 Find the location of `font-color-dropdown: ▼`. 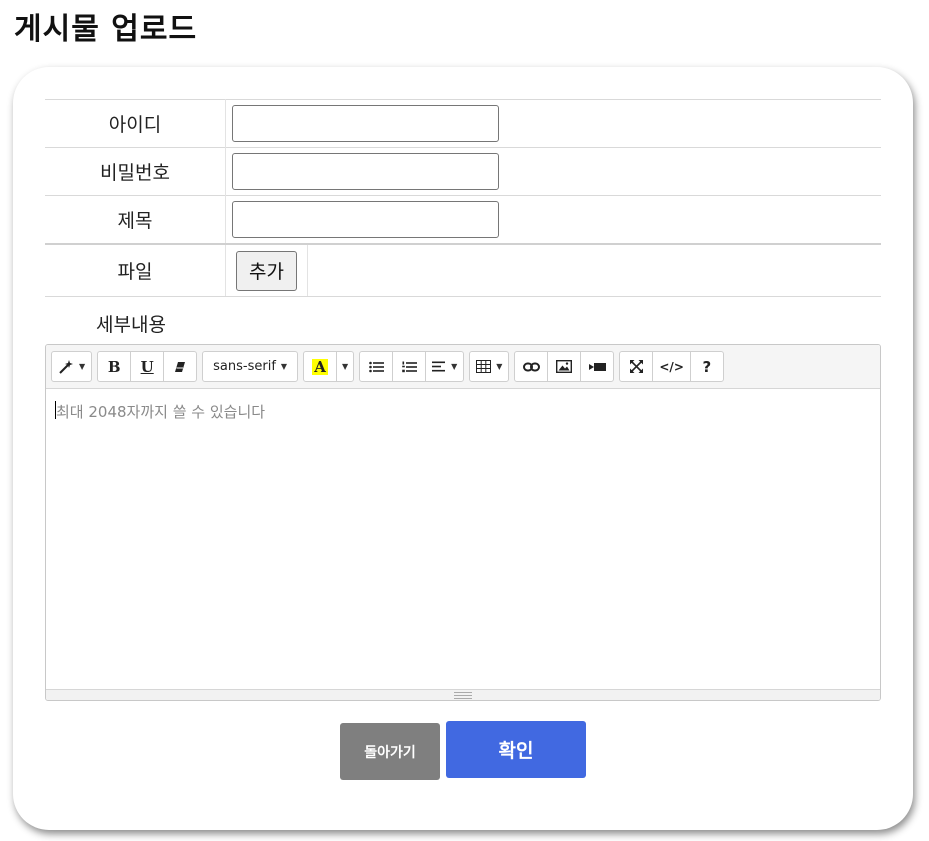

font-color-dropdown: ▼ is located at coordinates (345, 366).